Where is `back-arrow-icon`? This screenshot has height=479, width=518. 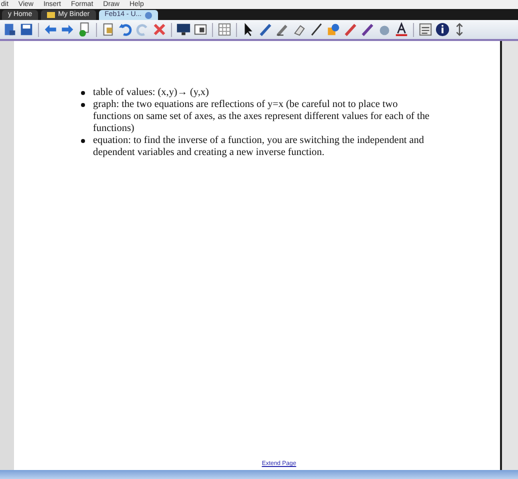
back-arrow-icon is located at coordinates (50, 29).